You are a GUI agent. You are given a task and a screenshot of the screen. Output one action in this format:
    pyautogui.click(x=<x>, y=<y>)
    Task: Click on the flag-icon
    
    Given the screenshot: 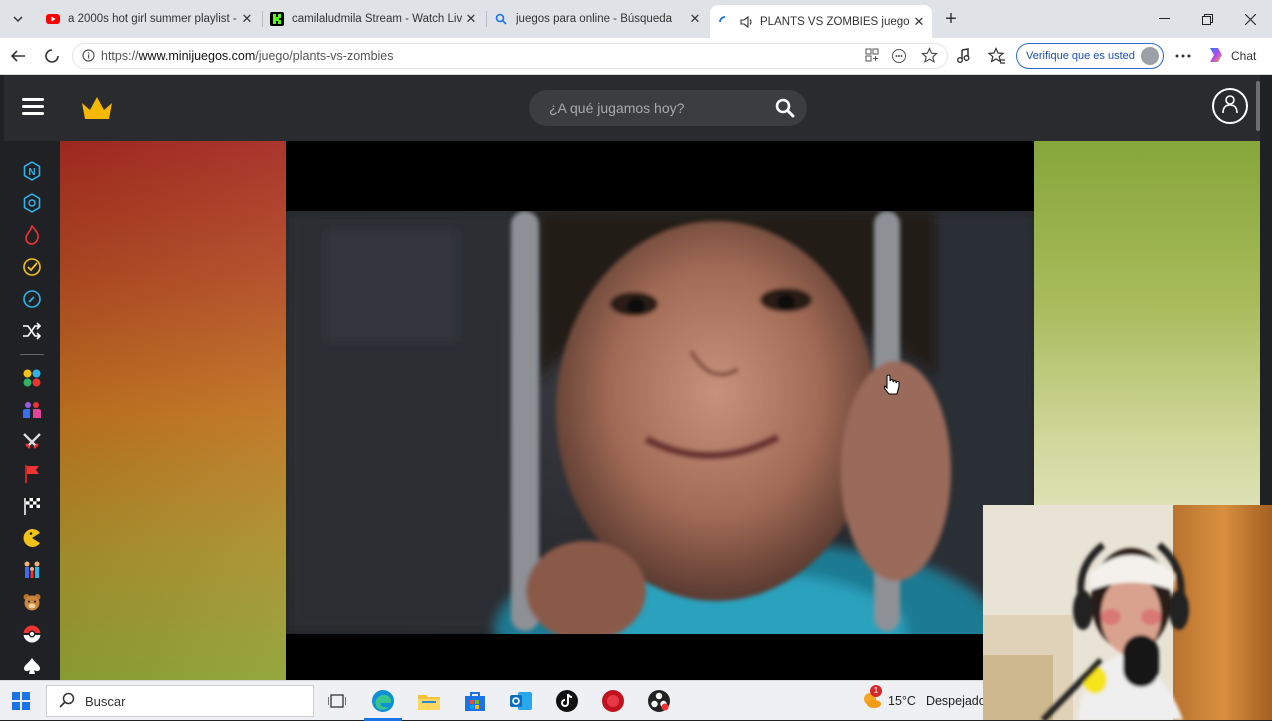 What is the action you would take?
    pyautogui.click(x=32, y=474)
    